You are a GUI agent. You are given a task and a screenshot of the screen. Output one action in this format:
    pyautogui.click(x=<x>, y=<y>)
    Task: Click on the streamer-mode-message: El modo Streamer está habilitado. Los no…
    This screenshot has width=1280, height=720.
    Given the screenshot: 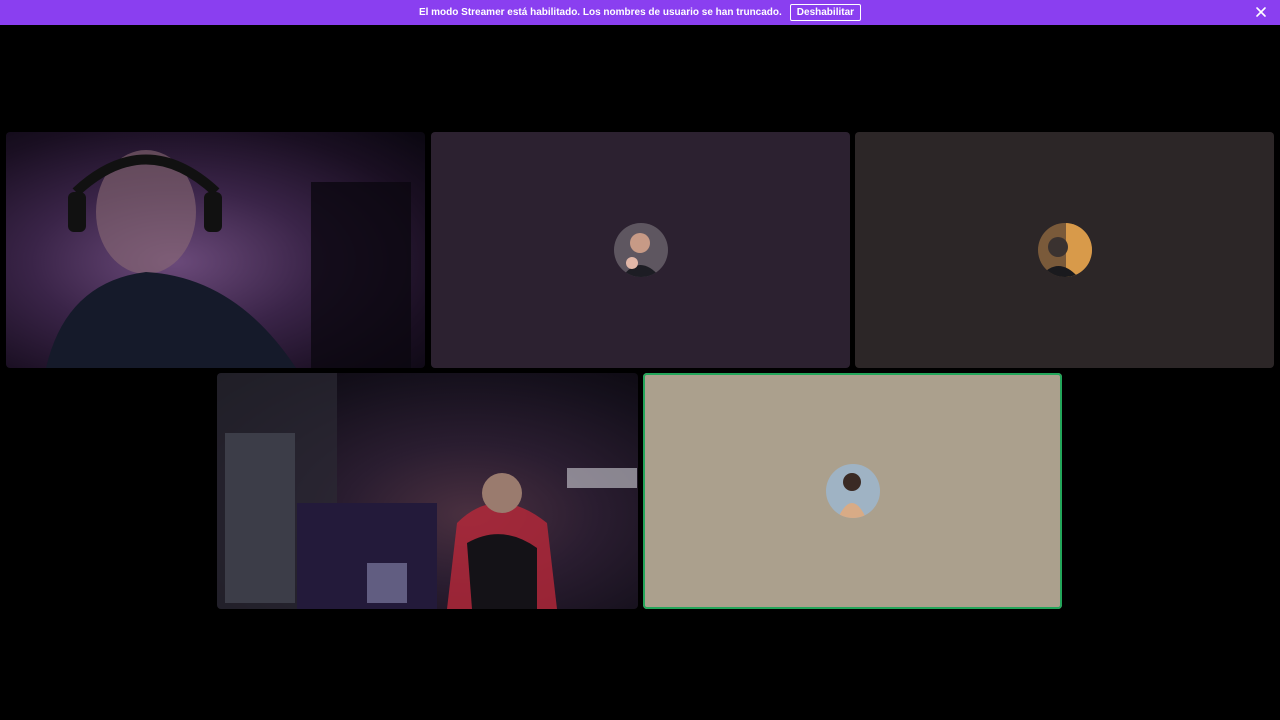 What is the action you would take?
    pyautogui.click(x=600, y=12)
    